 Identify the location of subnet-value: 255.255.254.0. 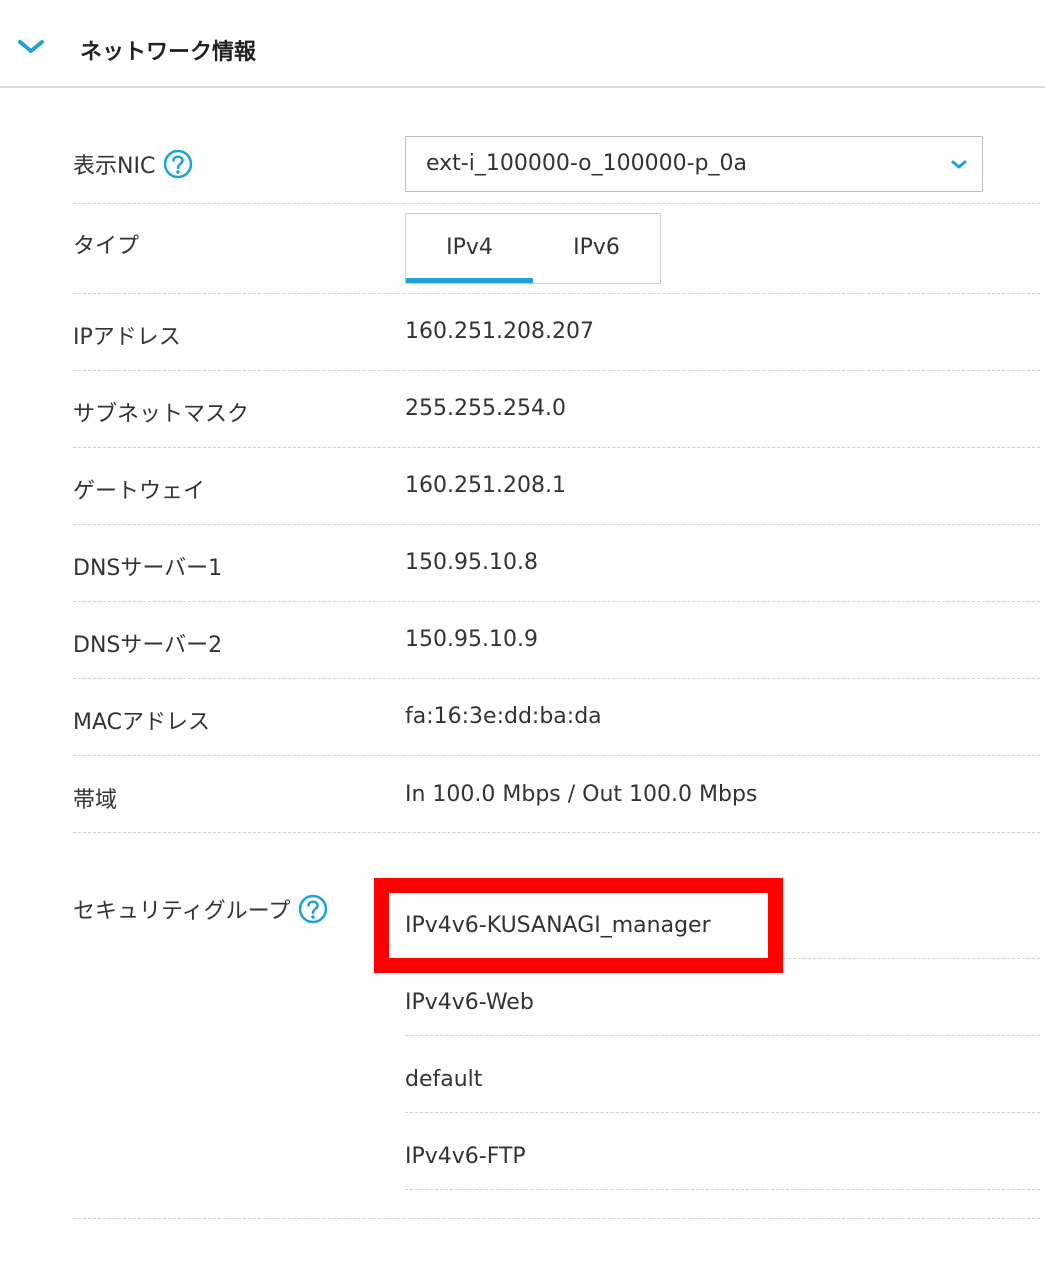
(485, 408).